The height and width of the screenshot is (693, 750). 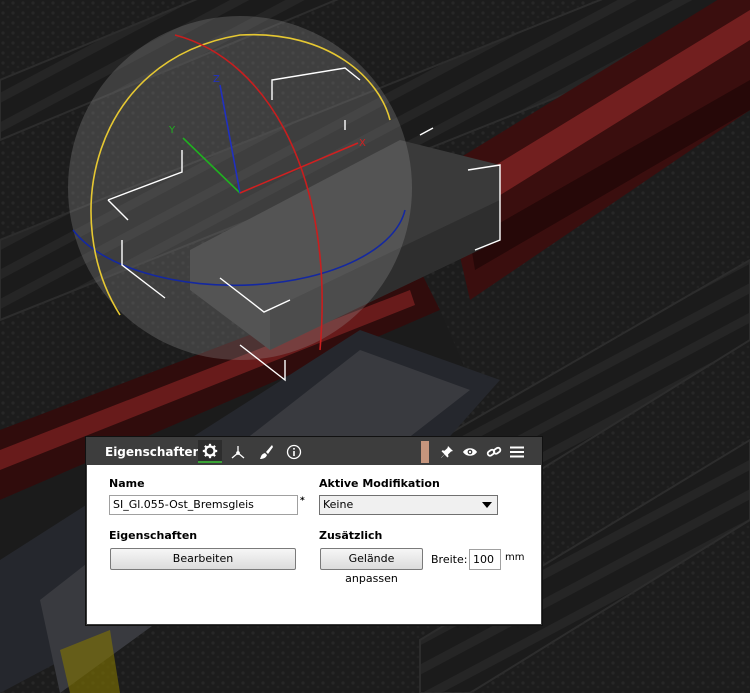 I want to click on settings-icon, so click(x=210, y=450).